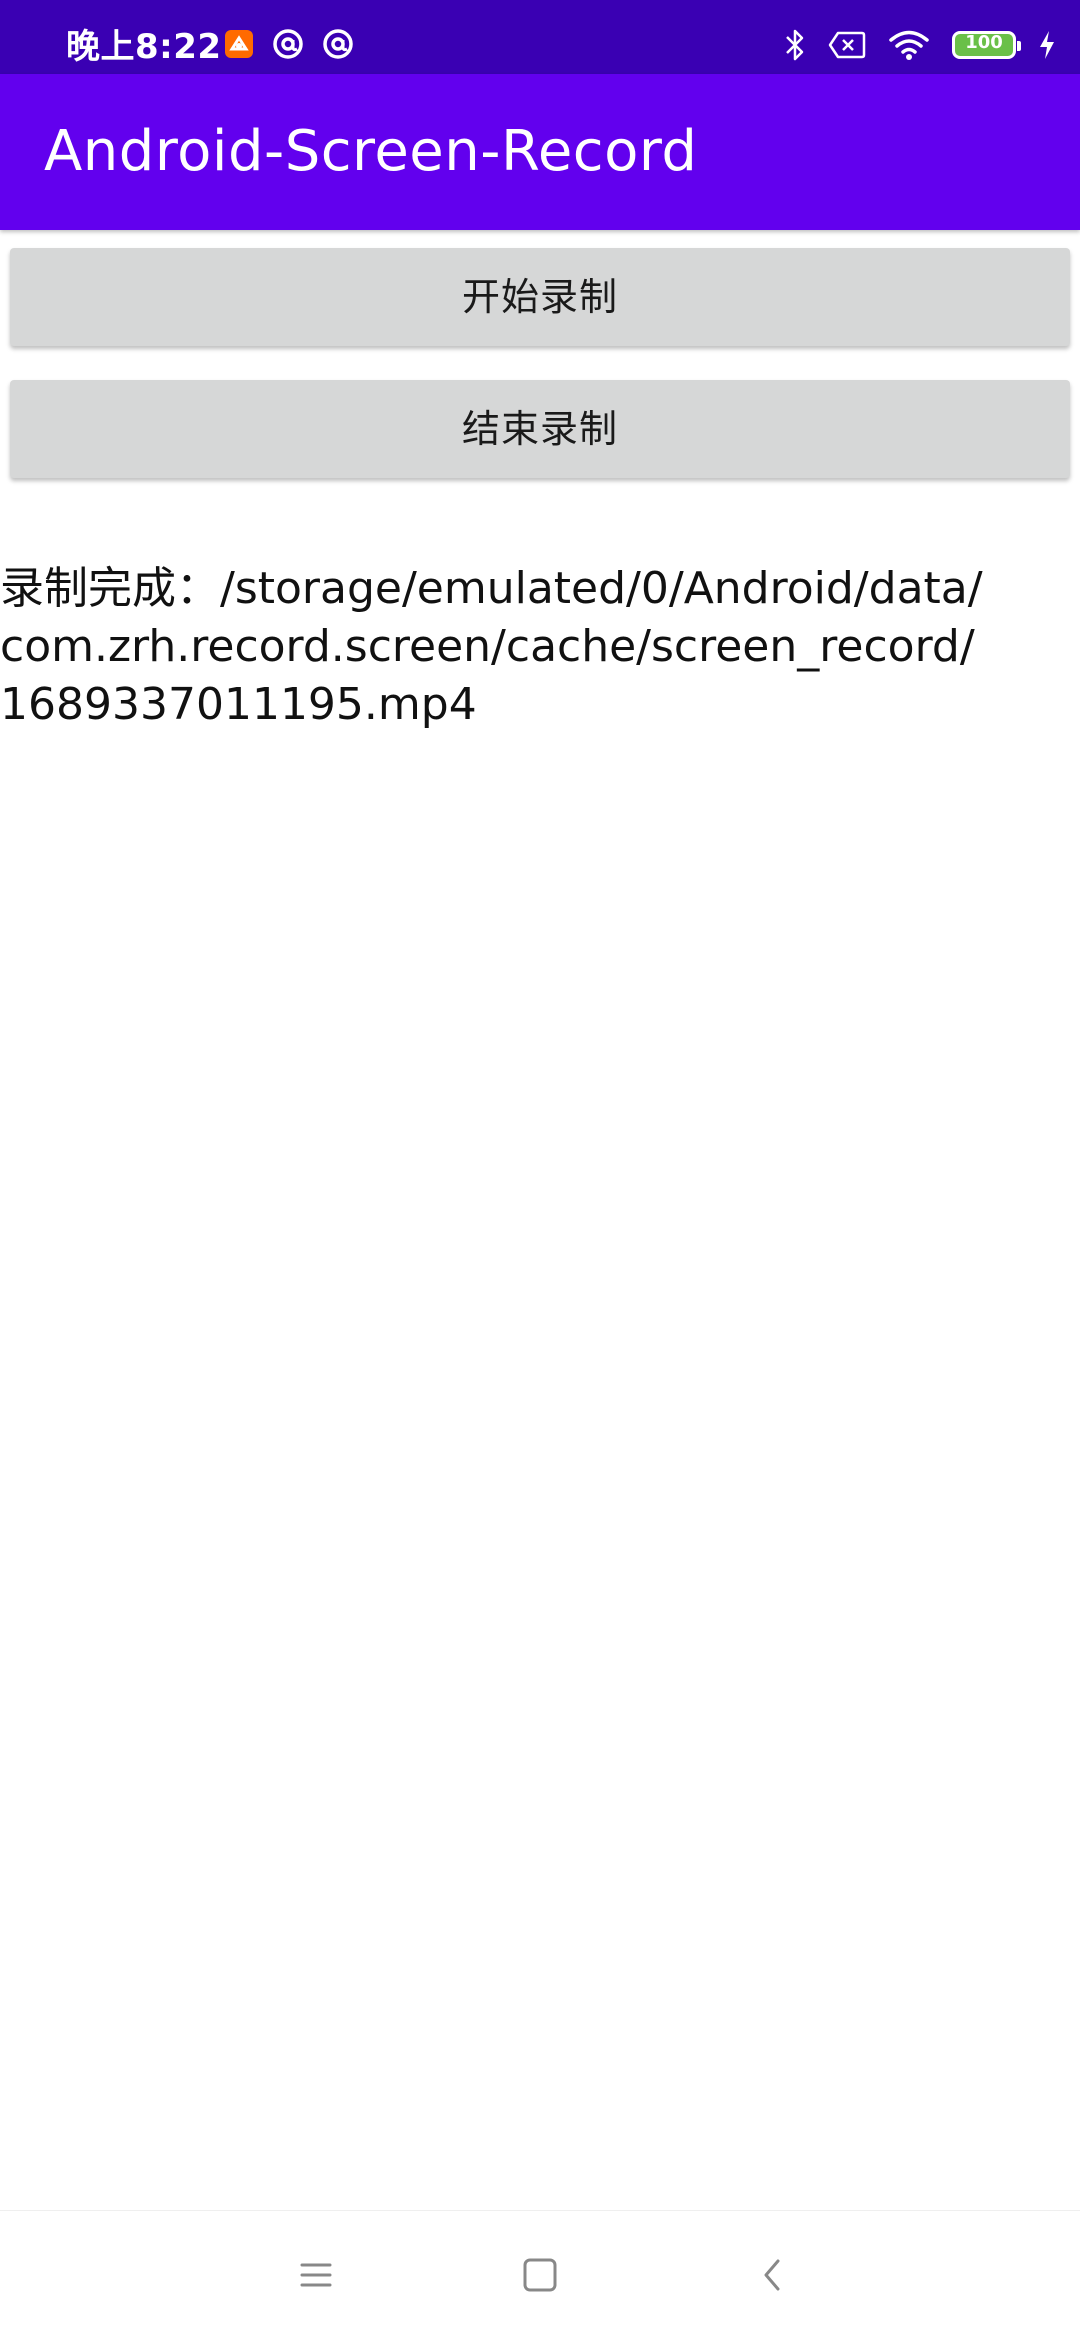 Image resolution: width=1080 pixels, height=2341 pixels. Describe the element at coordinates (795, 45) in the screenshot. I see `bluetooth-icon` at that location.